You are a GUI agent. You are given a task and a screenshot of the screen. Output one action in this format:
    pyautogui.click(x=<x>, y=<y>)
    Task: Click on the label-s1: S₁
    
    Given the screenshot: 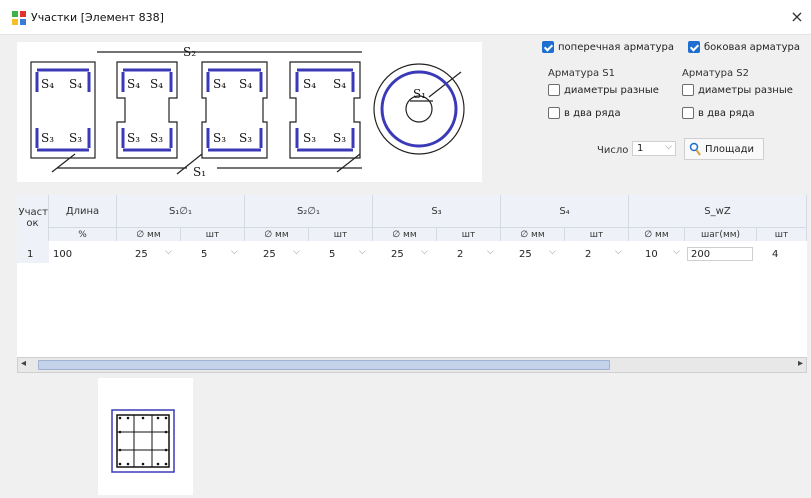 What is the action you would take?
    pyautogui.click(x=199, y=172)
    